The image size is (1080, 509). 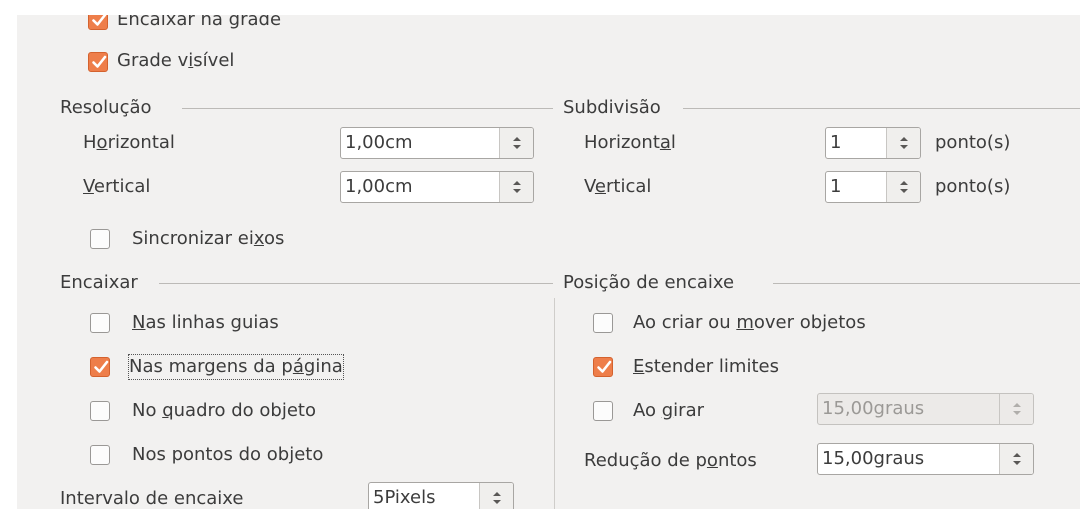 What do you see at coordinates (926, 283) in the screenshot?
I see `snap-position-section-divider` at bounding box center [926, 283].